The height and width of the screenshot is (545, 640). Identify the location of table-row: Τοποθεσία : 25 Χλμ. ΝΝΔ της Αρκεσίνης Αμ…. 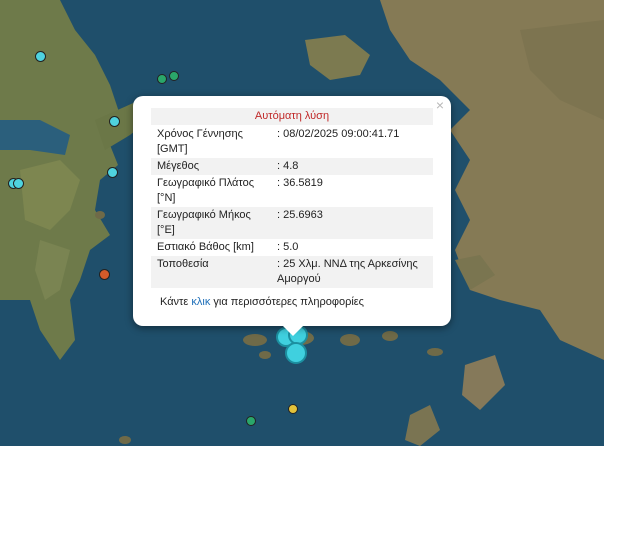
(292, 272).